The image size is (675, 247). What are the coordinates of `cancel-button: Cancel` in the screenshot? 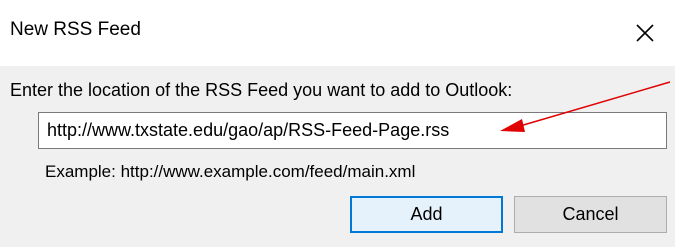 It's located at (590, 214).